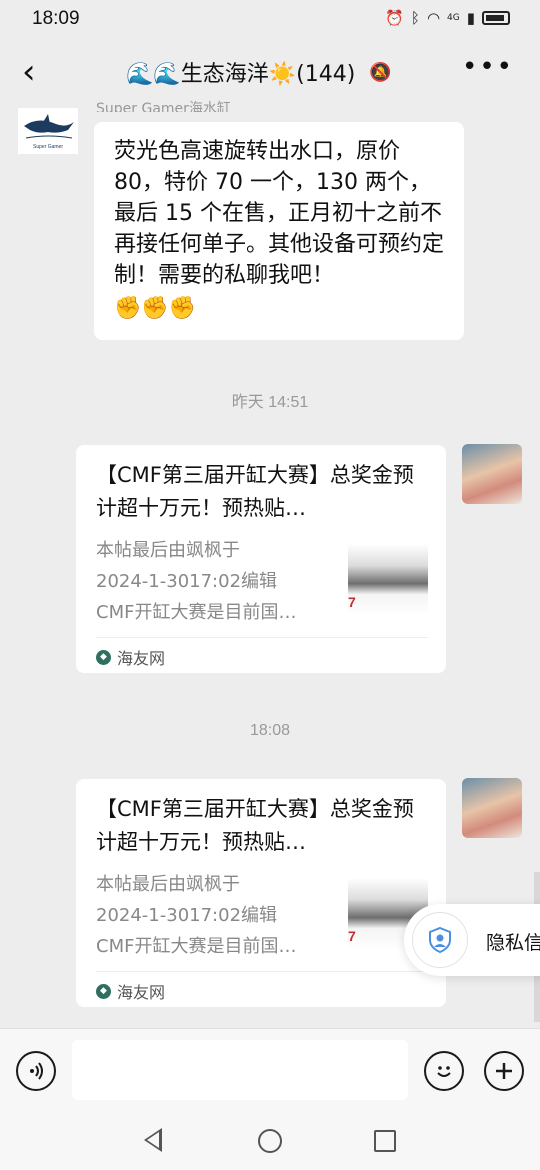 The height and width of the screenshot is (1170, 540). Describe the element at coordinates (270, 402) in the screenshot. I see `timestamp: 昨天 14:51` at that location.